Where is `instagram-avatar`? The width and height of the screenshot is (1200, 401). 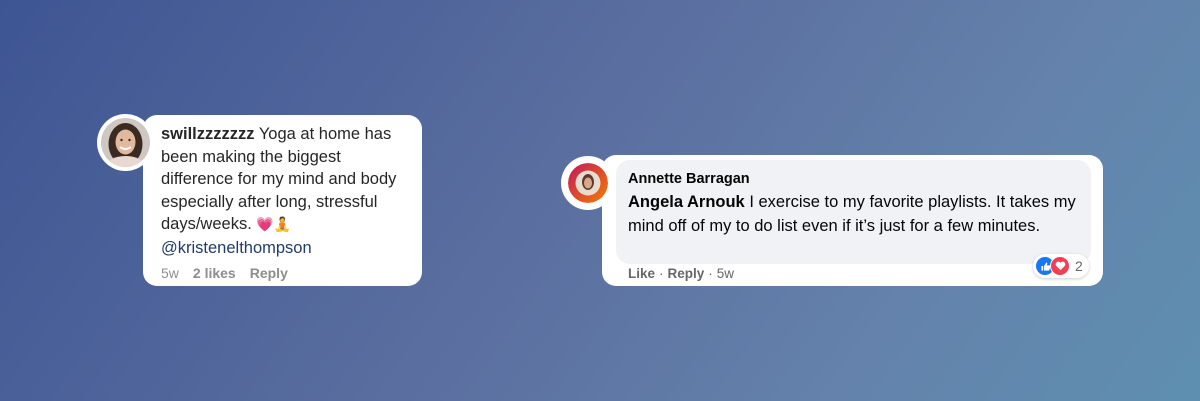 instagram-avatar is located at coordinates (125, 142).